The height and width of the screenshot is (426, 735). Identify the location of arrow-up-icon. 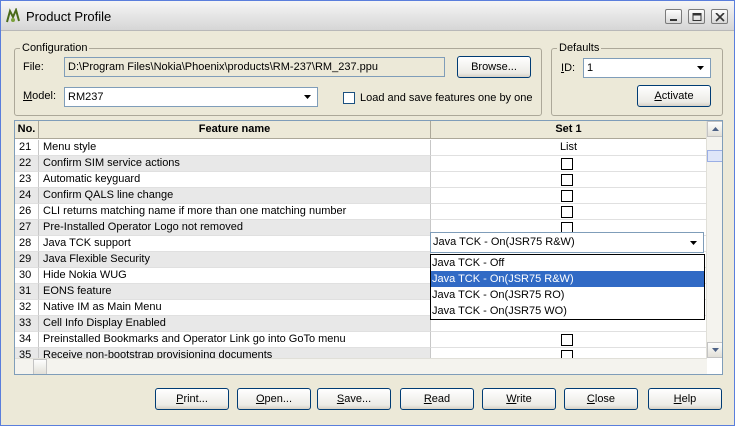
(715, 129).